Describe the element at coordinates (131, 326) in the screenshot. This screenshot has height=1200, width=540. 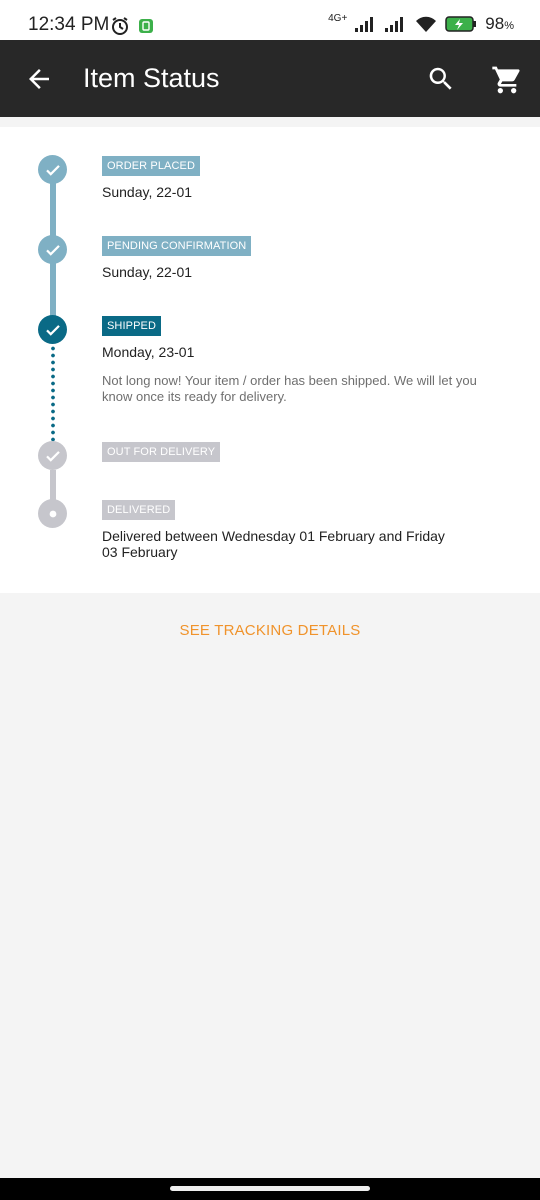
I see `status-badge-shipped: SHIPPED` at that location.